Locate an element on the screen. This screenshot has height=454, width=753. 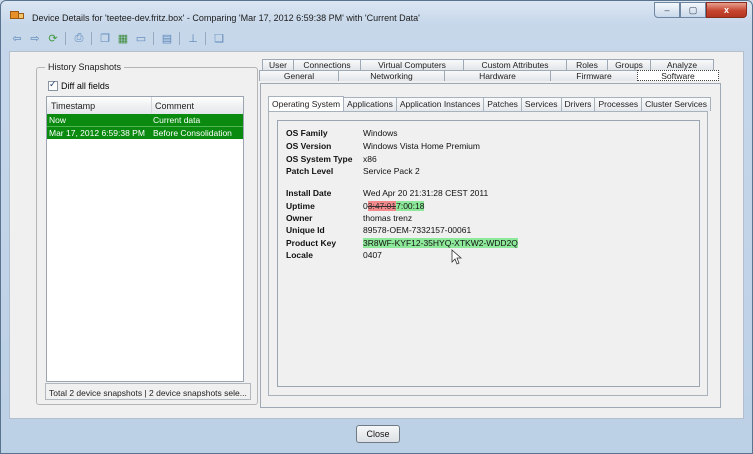
row-comment: Current data is located at coordinates (177, 120).